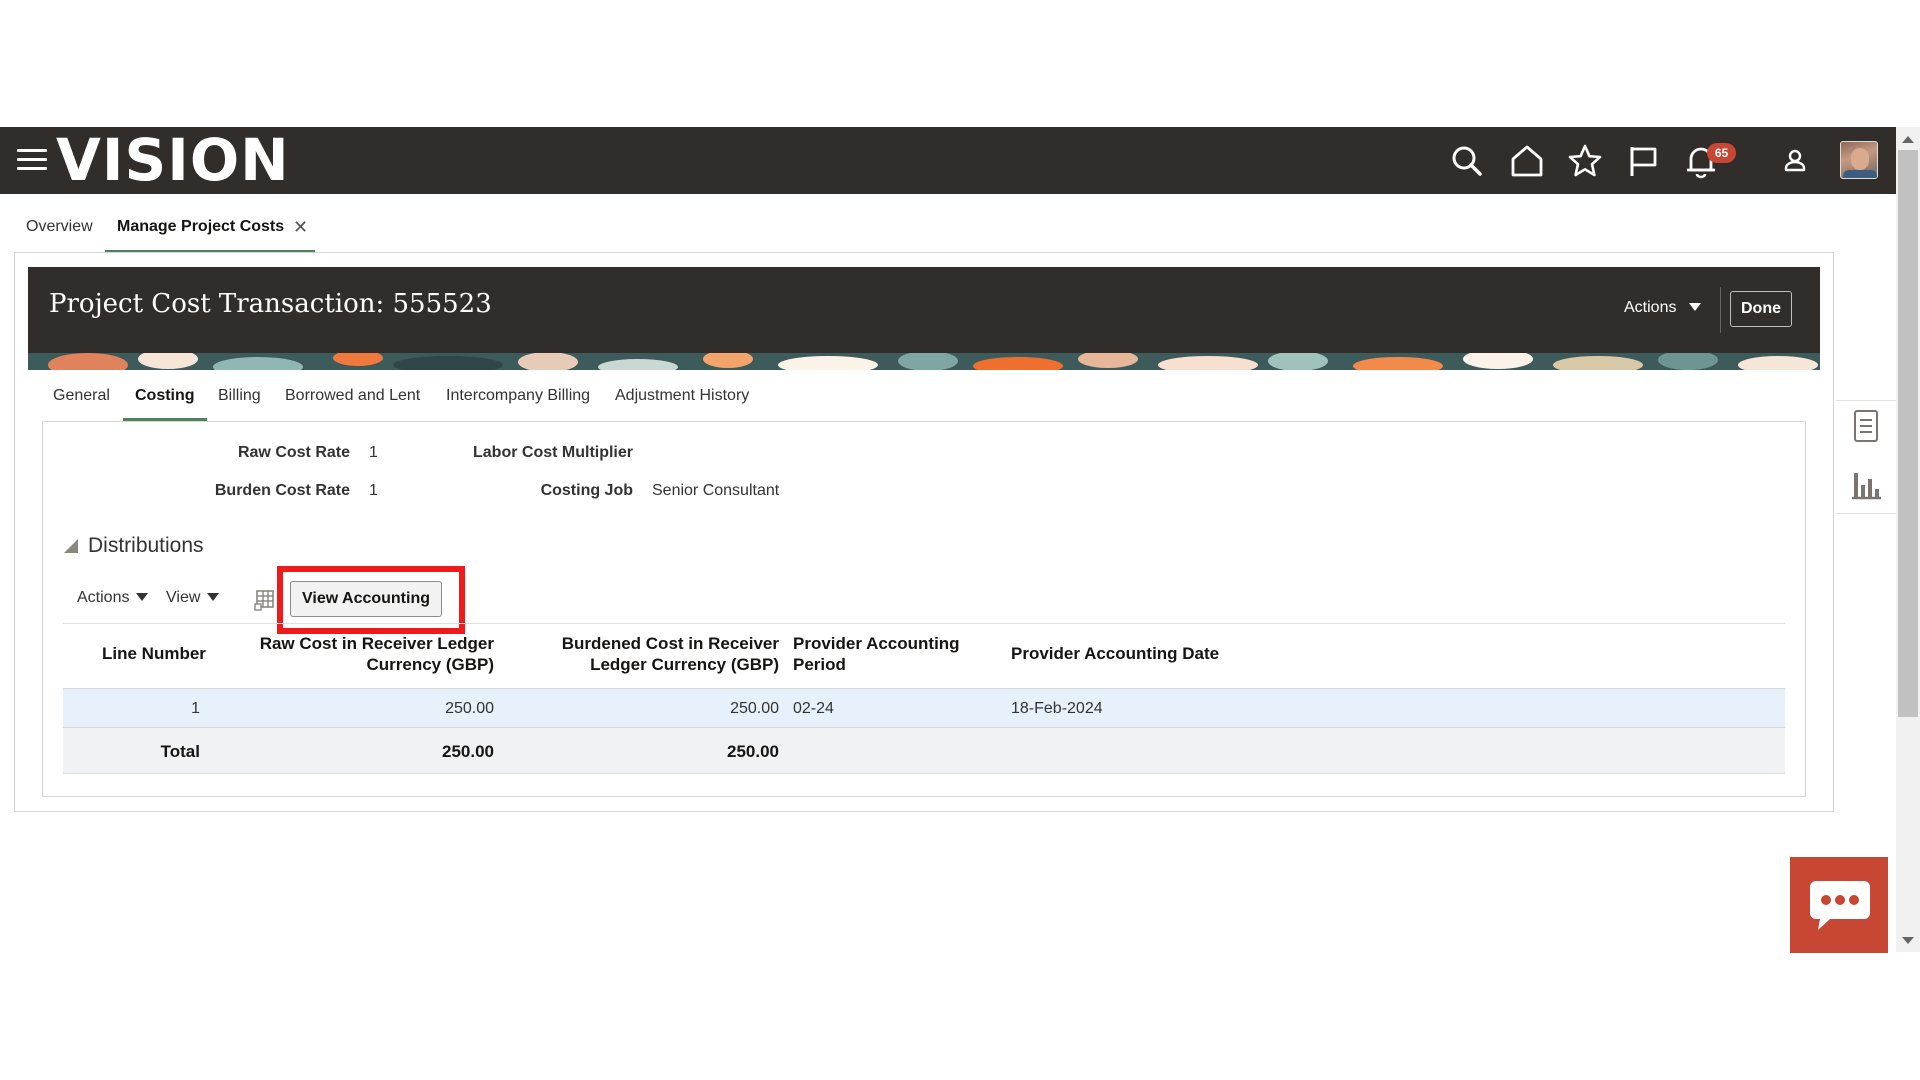  I want to click on chat-button, so click(1839, 905).